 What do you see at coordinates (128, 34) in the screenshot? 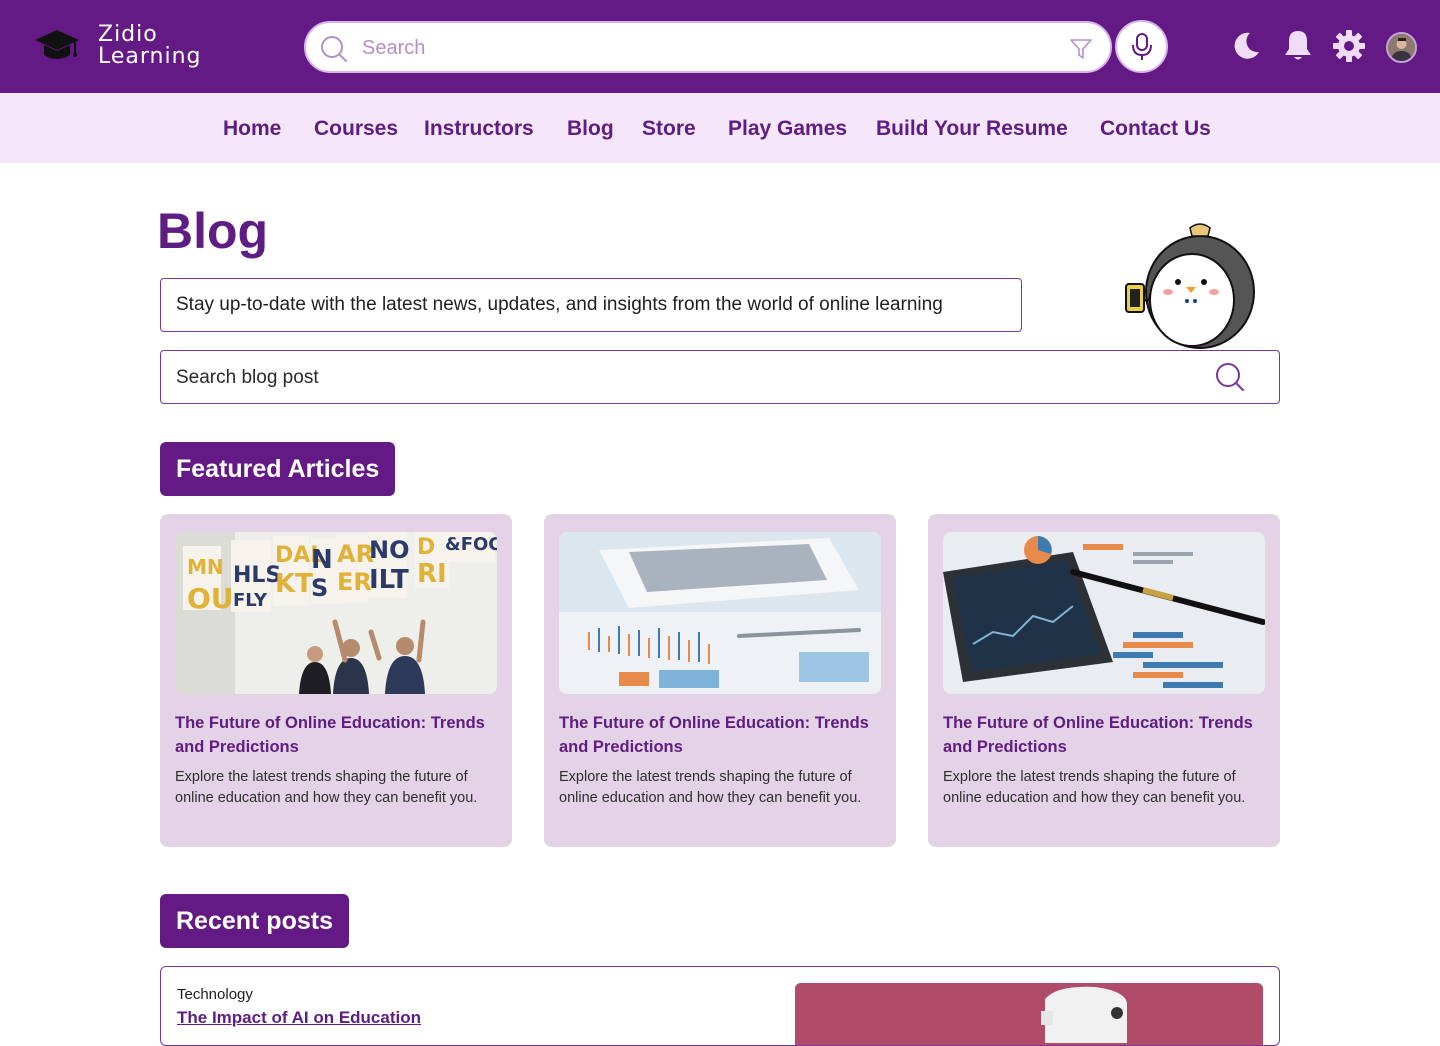
I see `brand-line-1: Zidio` at bounding box center [128, 34].